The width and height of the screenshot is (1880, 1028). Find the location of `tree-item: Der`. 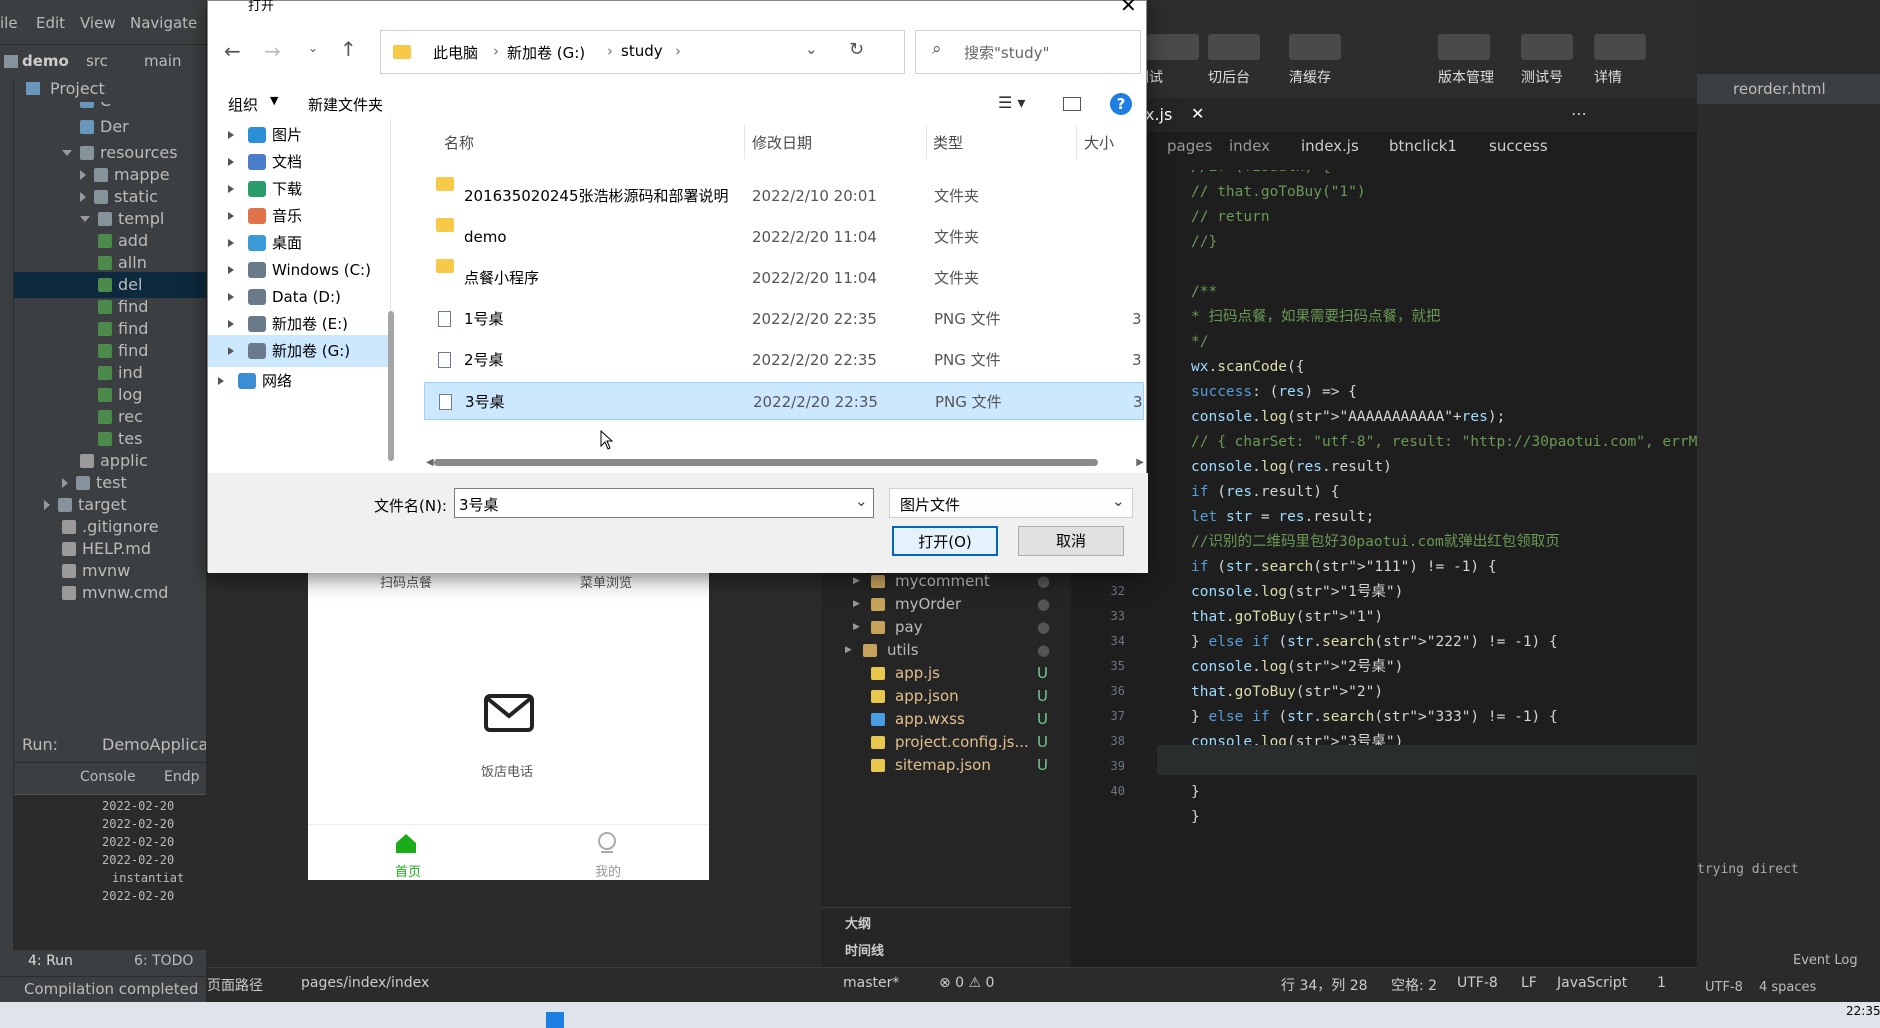

tree-item: Der is located at coordinates (110, 127).